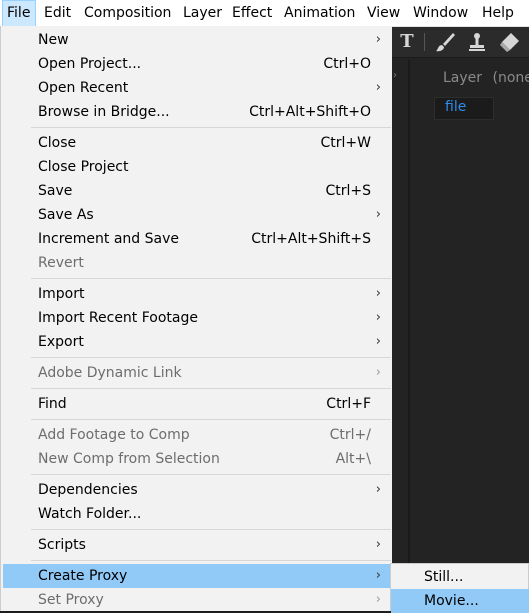 Image resolution: width=529 pixels, height=613 pixels. What do you see at coordinates (57, 13) in the screenshot?
I see `menu-edit: Edit` at bounding box center [57, 13].